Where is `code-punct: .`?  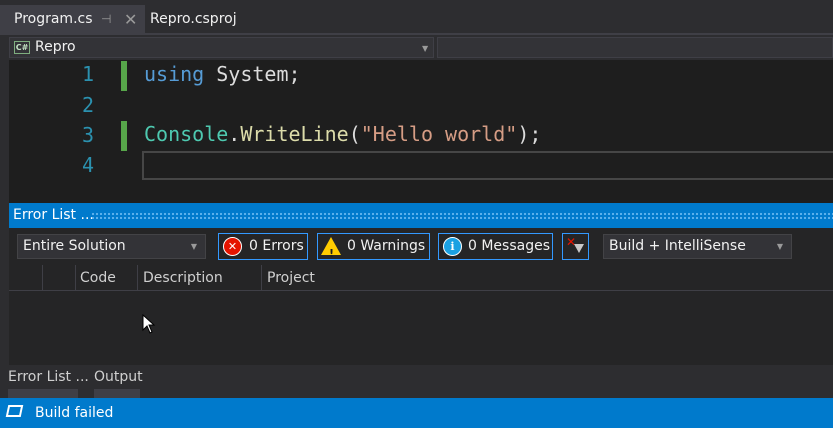 code-punct: . is located at coordinates (234, 134).